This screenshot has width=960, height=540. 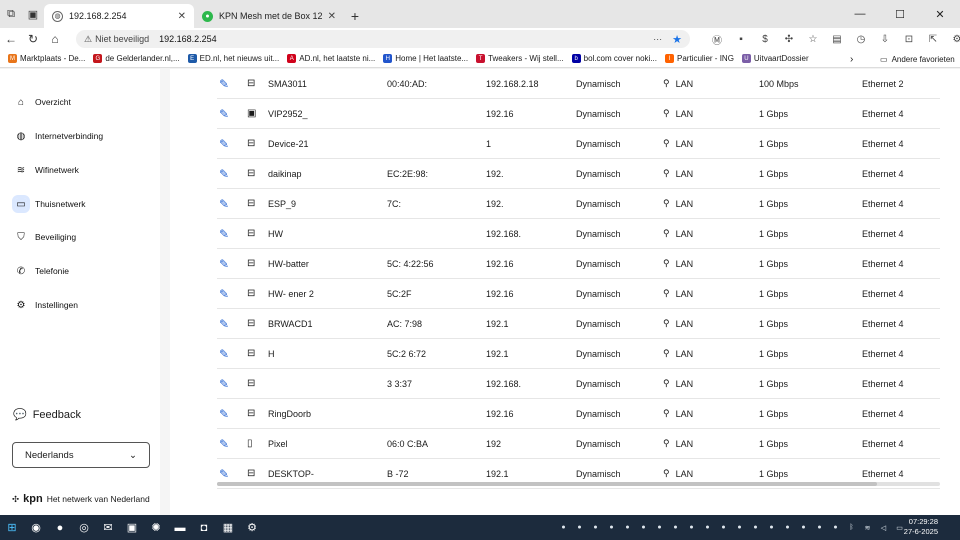 What do you see at coordinates (132, 527) in the screenshot?
I see `camera-icon: ▣` at bounding box center [132, 527].